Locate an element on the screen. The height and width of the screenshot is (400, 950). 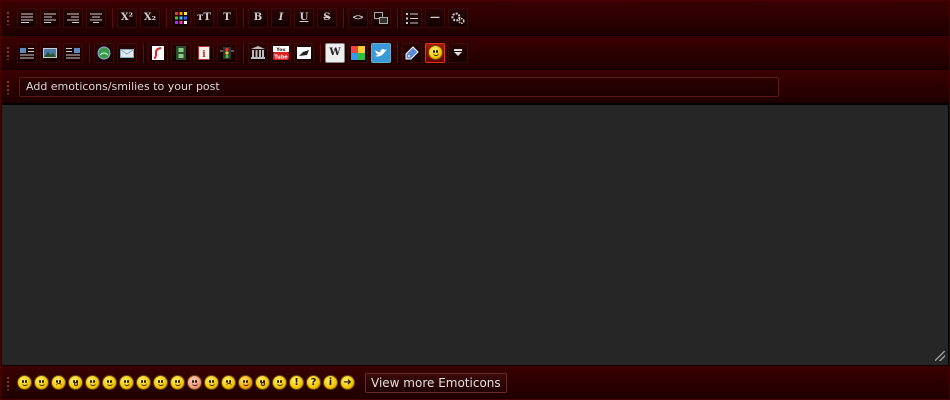
italic-button: I is located at coordinates (281, 18).